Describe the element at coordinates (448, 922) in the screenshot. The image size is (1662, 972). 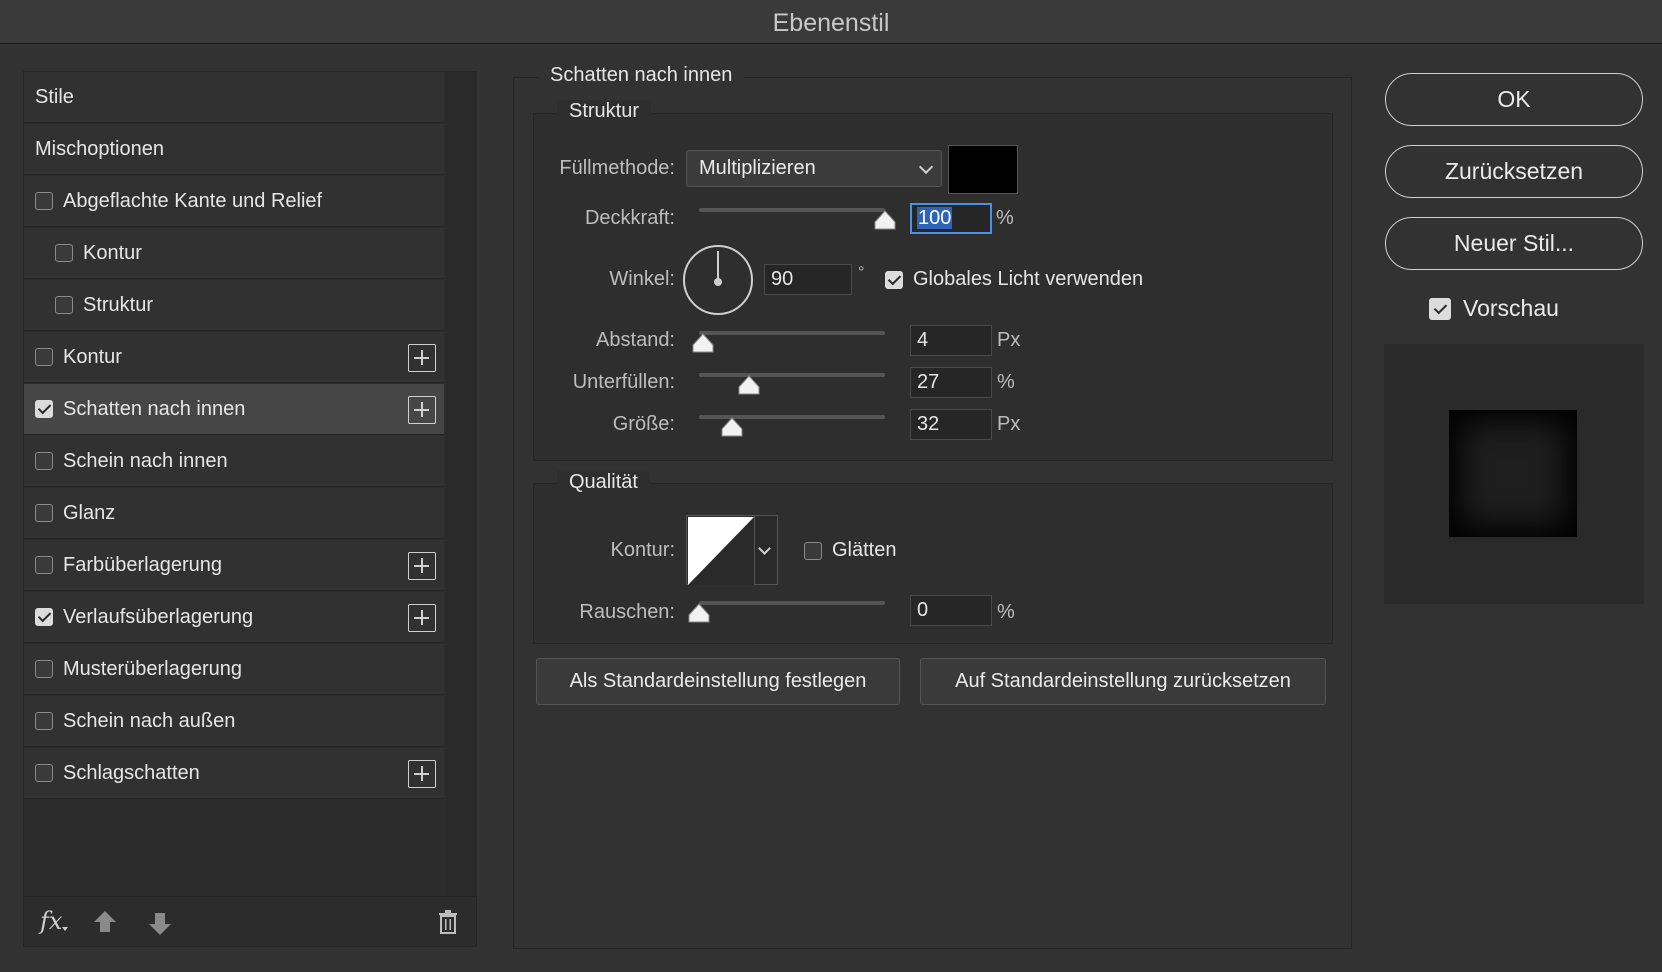
I see `trash-icon` at that location.